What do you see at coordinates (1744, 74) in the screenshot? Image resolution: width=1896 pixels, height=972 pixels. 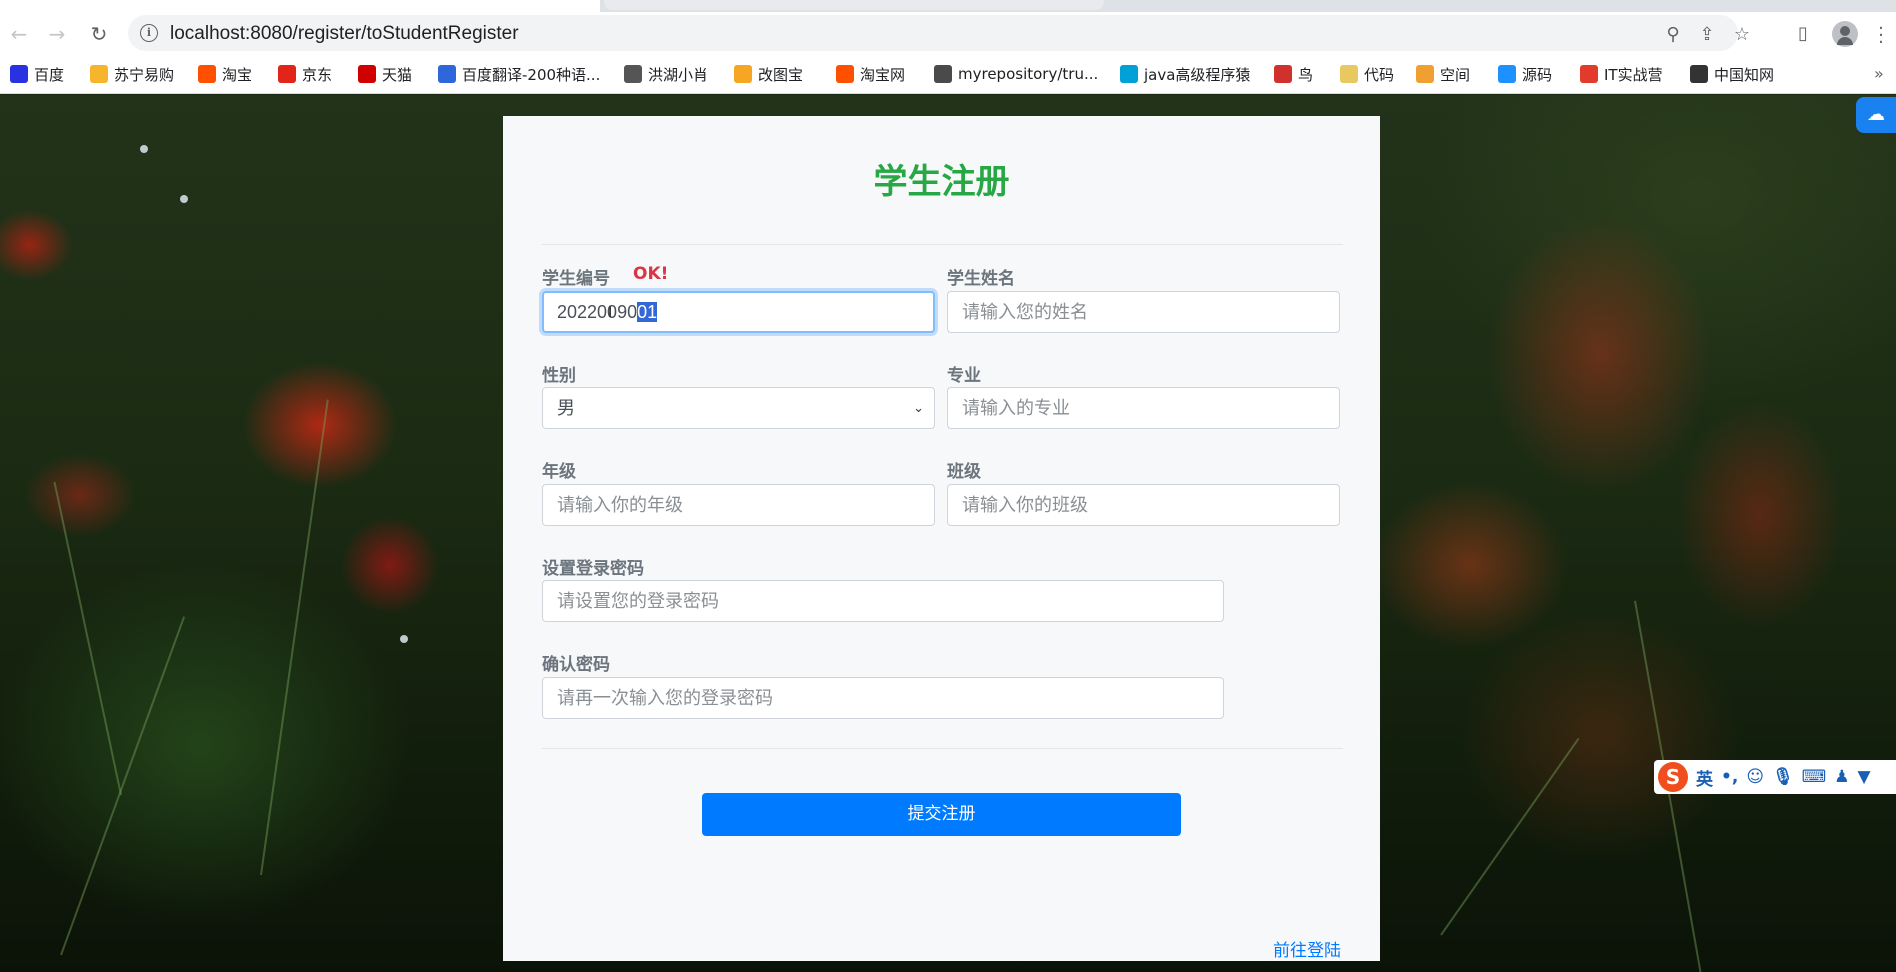 I see `bookmark-label: 中国知网` at bounding box center [1744, 74].